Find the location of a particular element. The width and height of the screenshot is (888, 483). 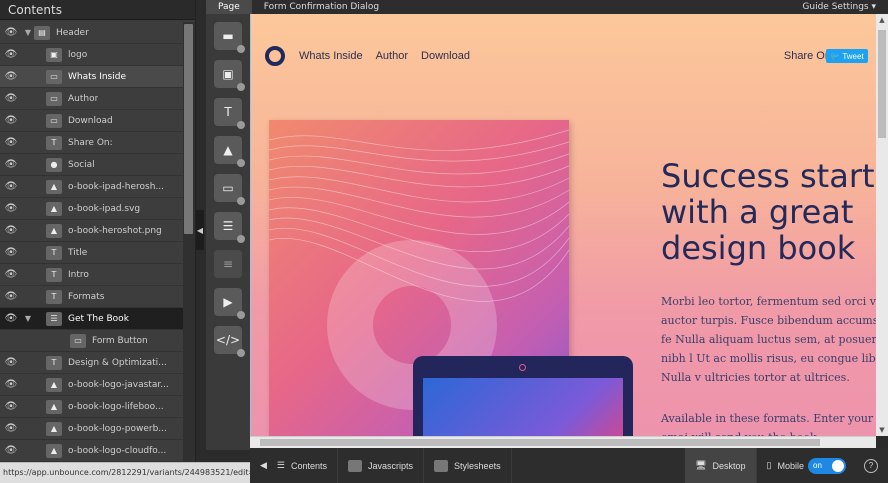

image-tool-icon: ▲ is located at coordinates (229, 151).